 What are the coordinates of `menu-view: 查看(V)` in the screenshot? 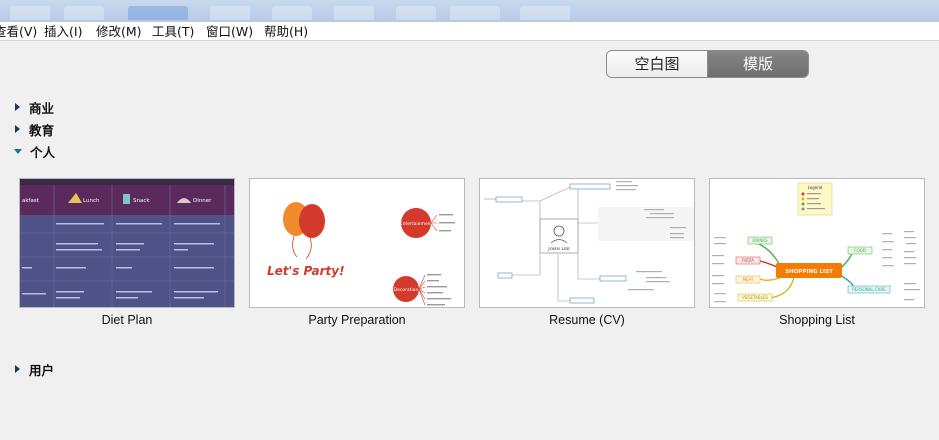 It's located at (18, 31).